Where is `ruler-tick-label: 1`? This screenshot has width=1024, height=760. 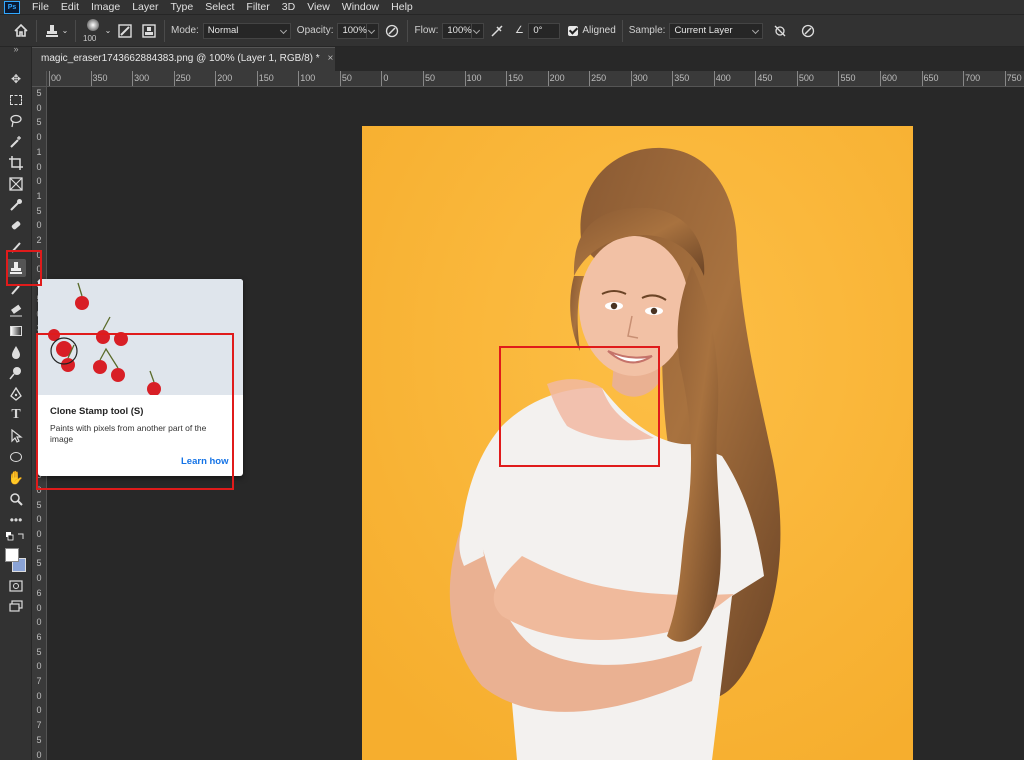 ruler-tick-label: 1 is located at coordinates (39, 195).